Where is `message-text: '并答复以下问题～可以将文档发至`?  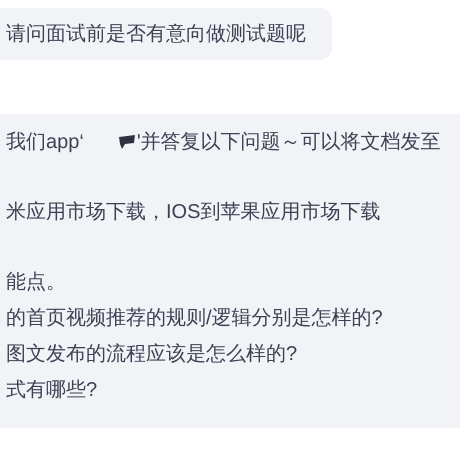 message-text: '并答复以下问题～可以将文档发至 is located at coordinates (288, 142).